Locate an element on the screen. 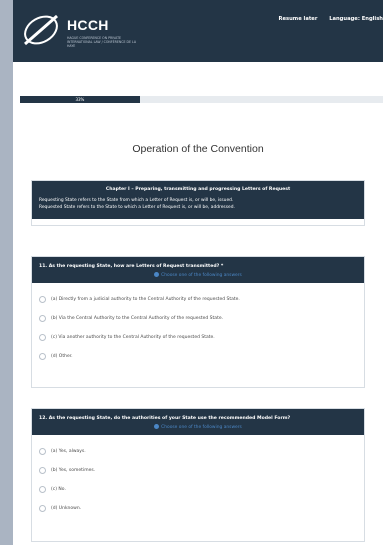 The height and width of the screenshot is (545, 383). brand-name: HCCH is located at coordinates (88, 25).